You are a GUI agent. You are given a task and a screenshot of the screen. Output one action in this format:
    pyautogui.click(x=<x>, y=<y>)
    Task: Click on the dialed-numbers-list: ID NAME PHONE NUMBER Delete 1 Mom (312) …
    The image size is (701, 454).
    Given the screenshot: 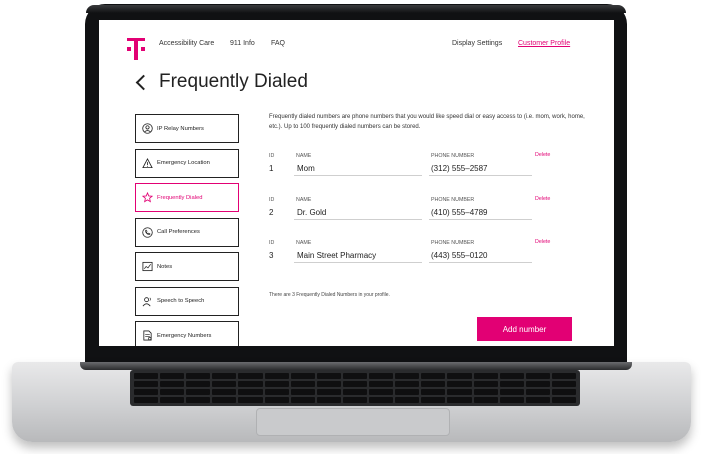 What is the action you would take?
    pyautogui.click(x=429, y=218)
    